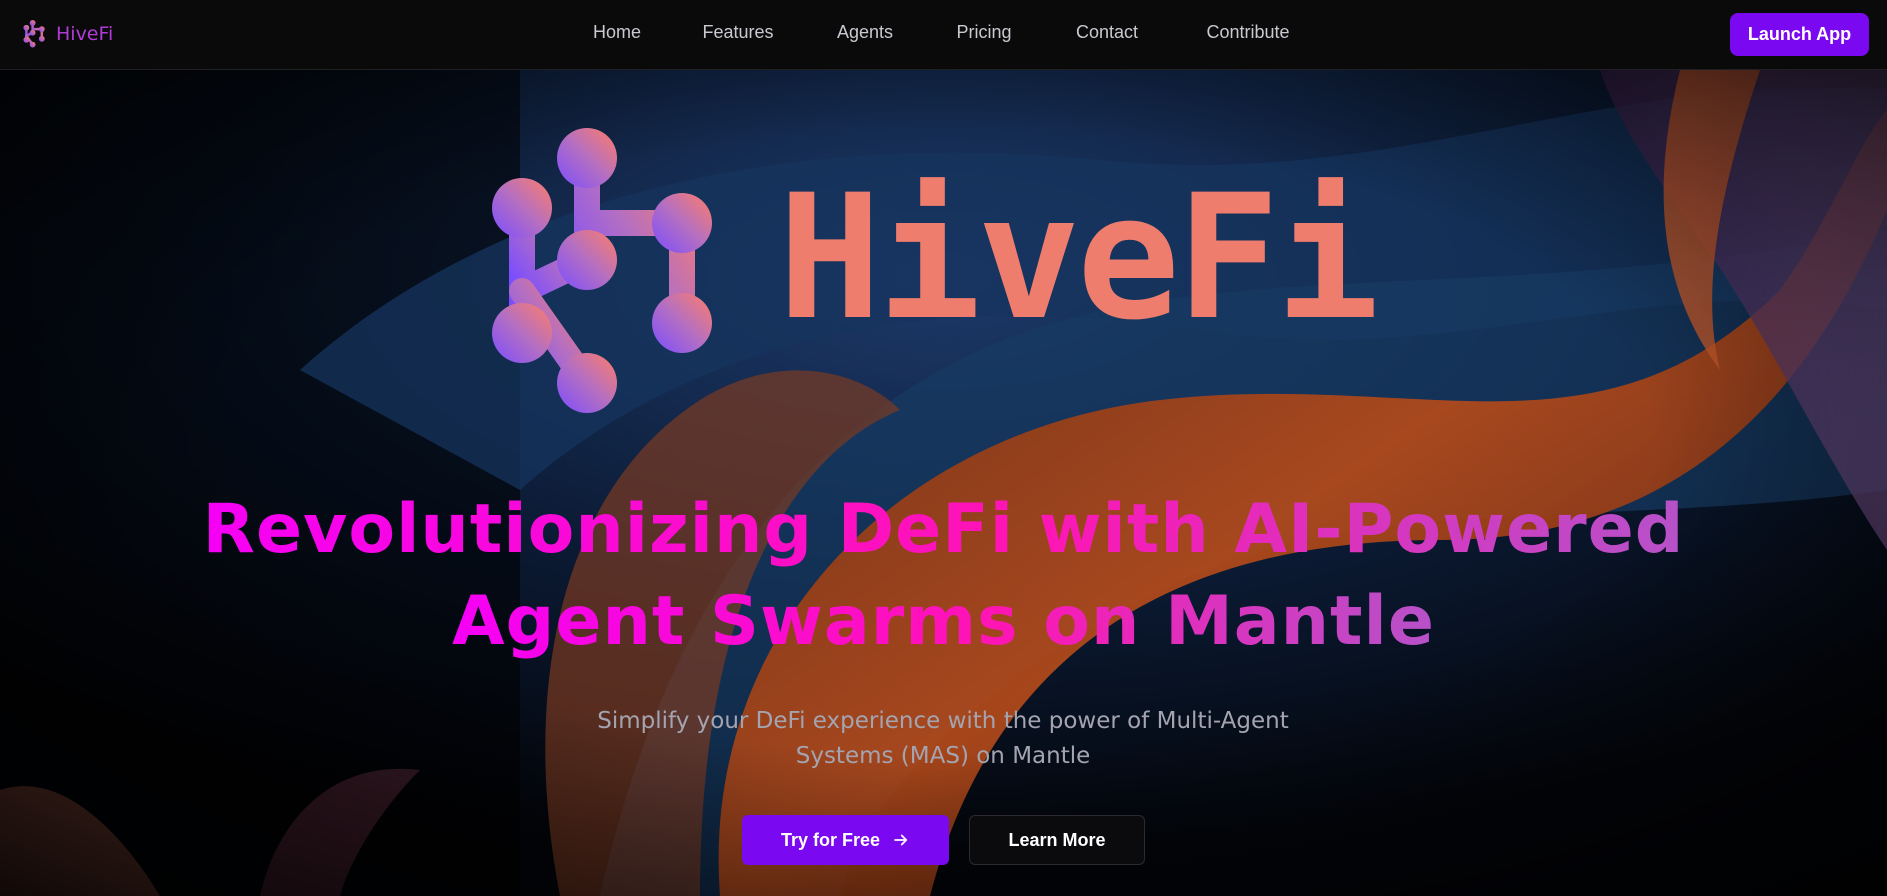 Image resolution: width=1887 pixels, height=896 pixels. I want to click on nav-contact: Contact, so click(1107, 32).